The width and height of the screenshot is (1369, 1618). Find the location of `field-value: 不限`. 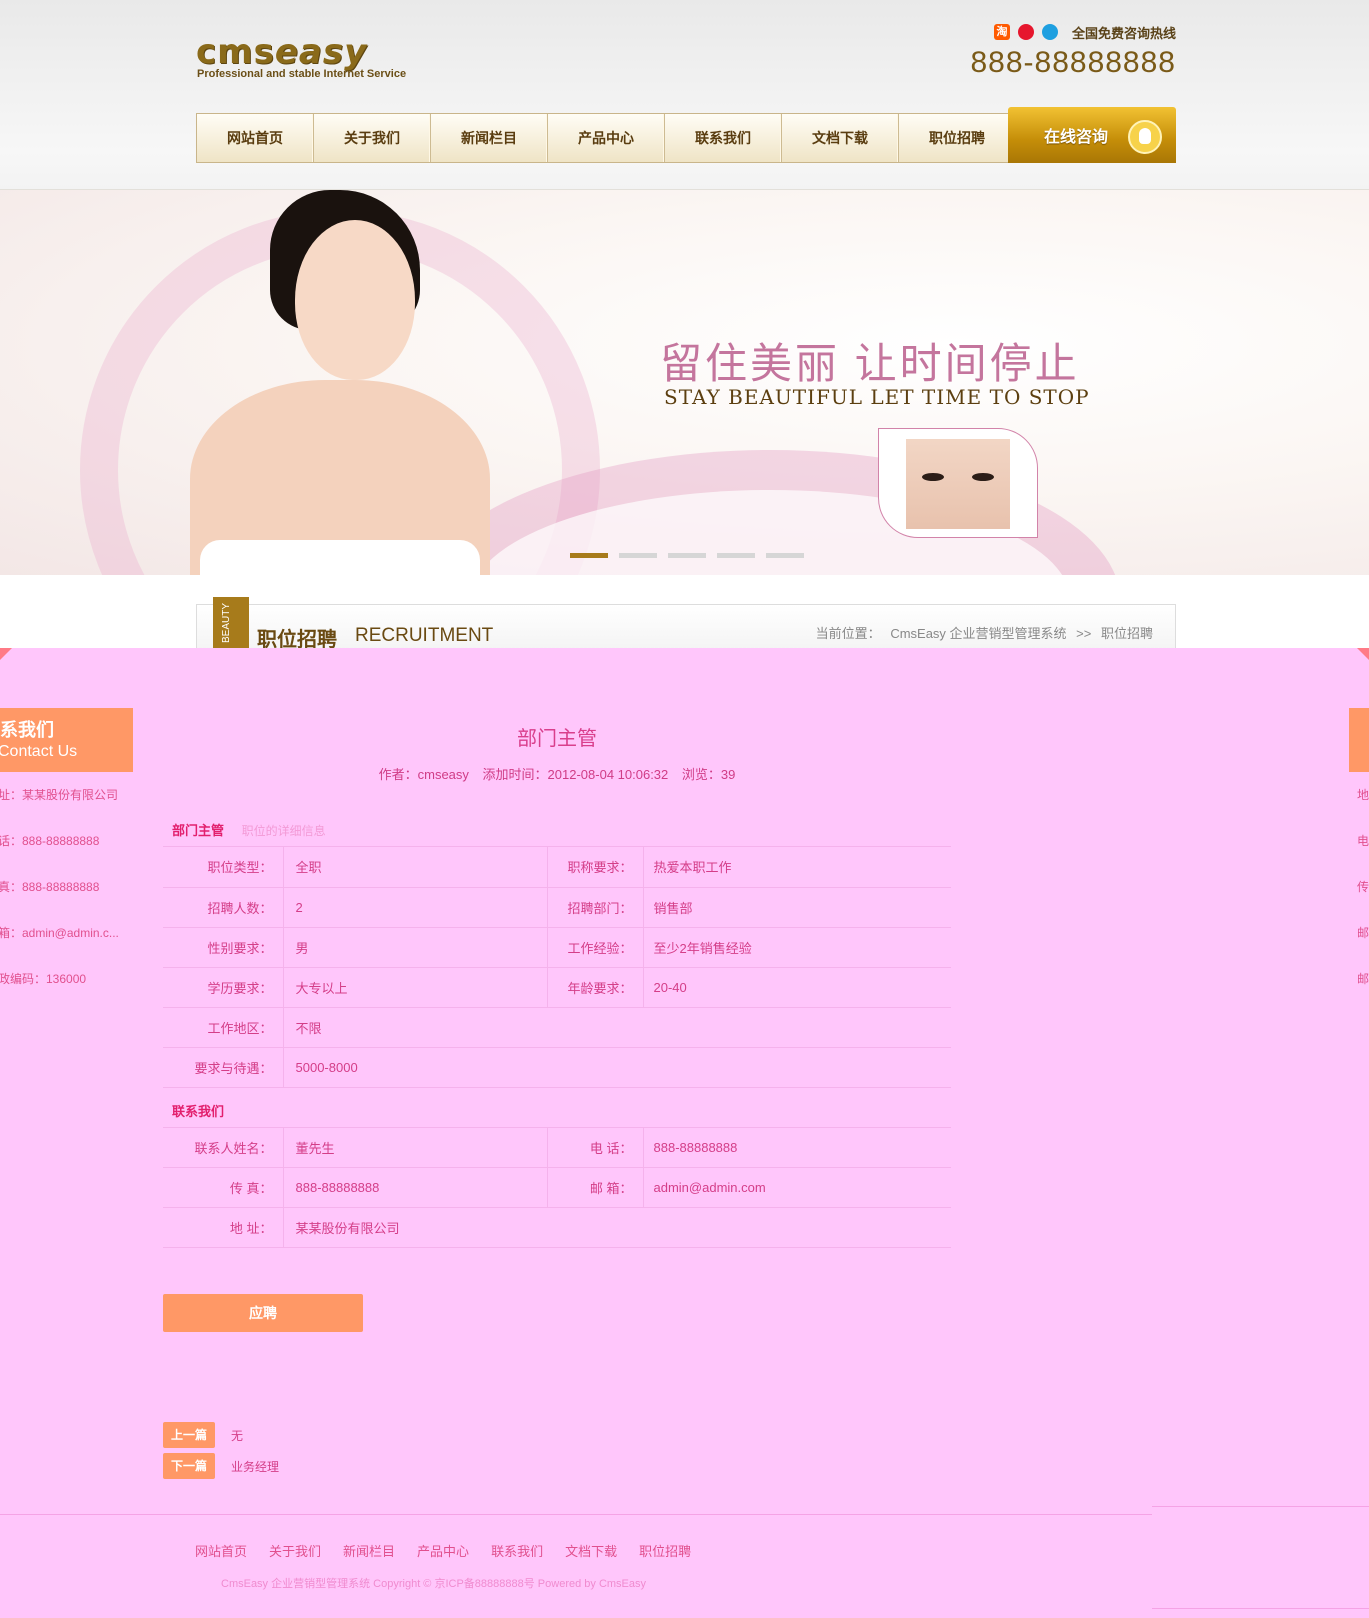

field-value: 不限 is located at coordinates (617, 1027).